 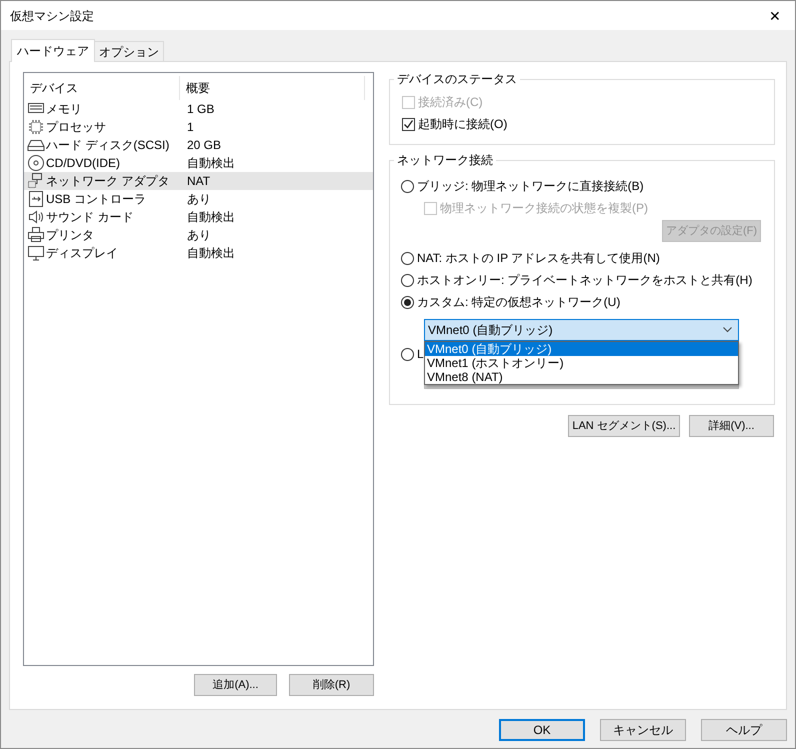 What do you see at coordinates (727, 330) in the screenshot?
I see `chevron-icon` at bounding box center [727, 330].